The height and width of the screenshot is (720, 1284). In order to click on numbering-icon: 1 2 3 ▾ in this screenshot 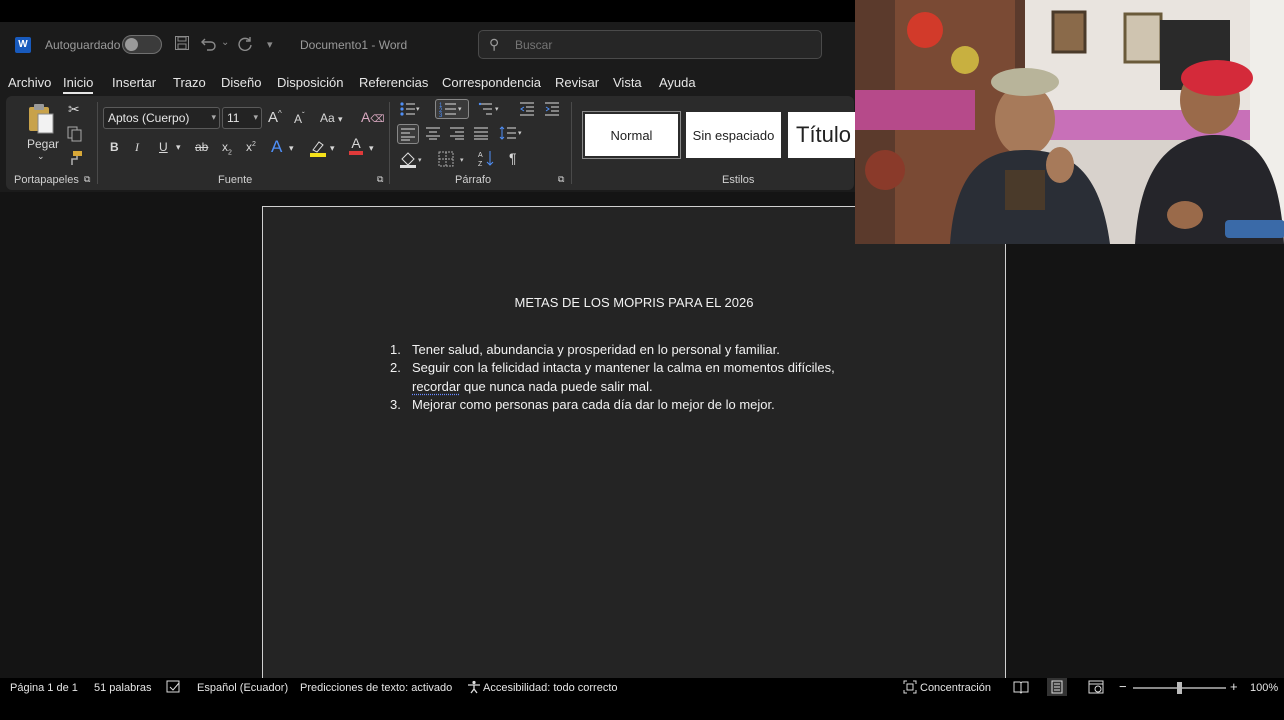, I will do `click(452, 109)`.